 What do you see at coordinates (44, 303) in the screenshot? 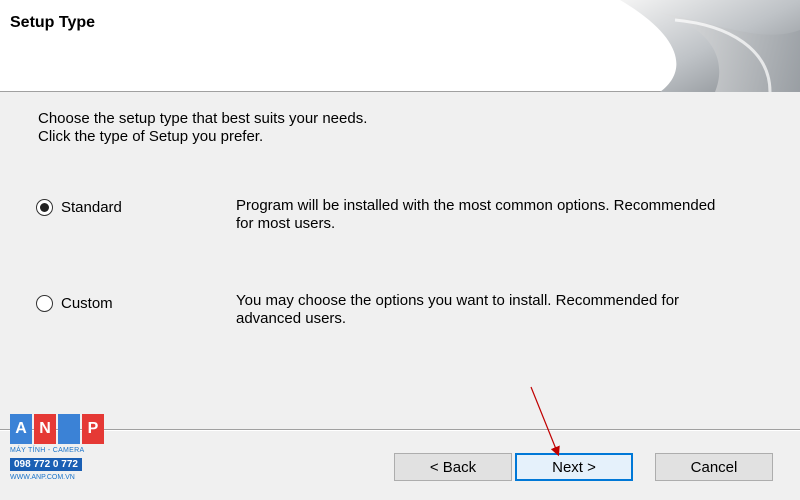
I see `custom-radio-button` at bounding box center [44, 303].